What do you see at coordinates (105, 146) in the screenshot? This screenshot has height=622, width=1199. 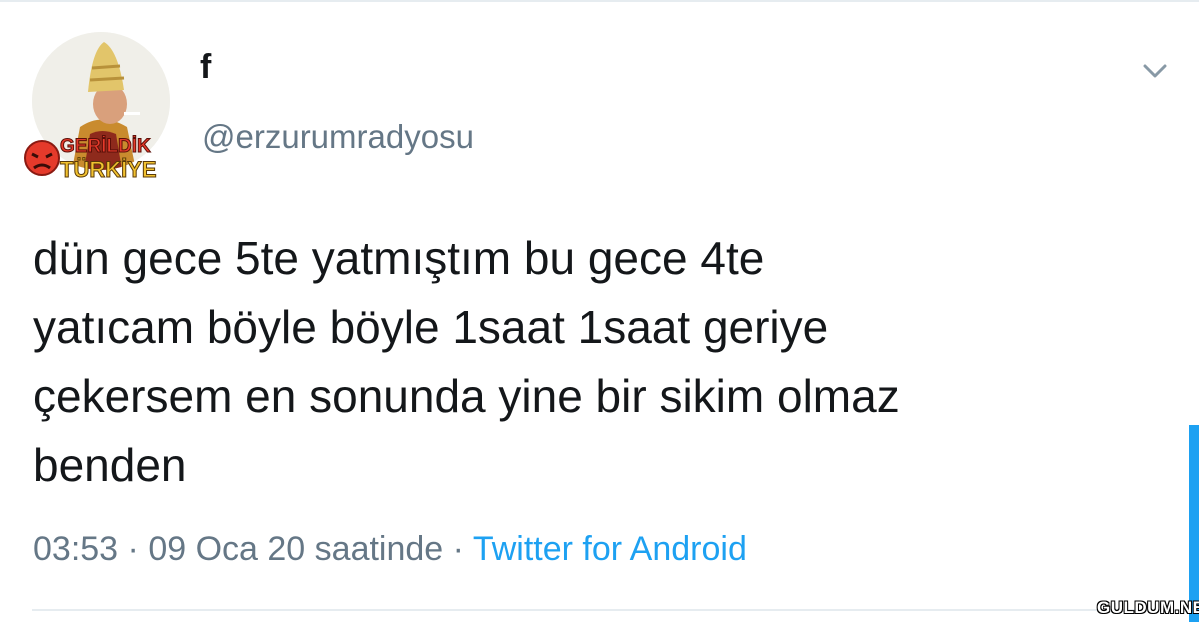 I see `svg-text: GERİLDİK` at bounding box center [105, 146].